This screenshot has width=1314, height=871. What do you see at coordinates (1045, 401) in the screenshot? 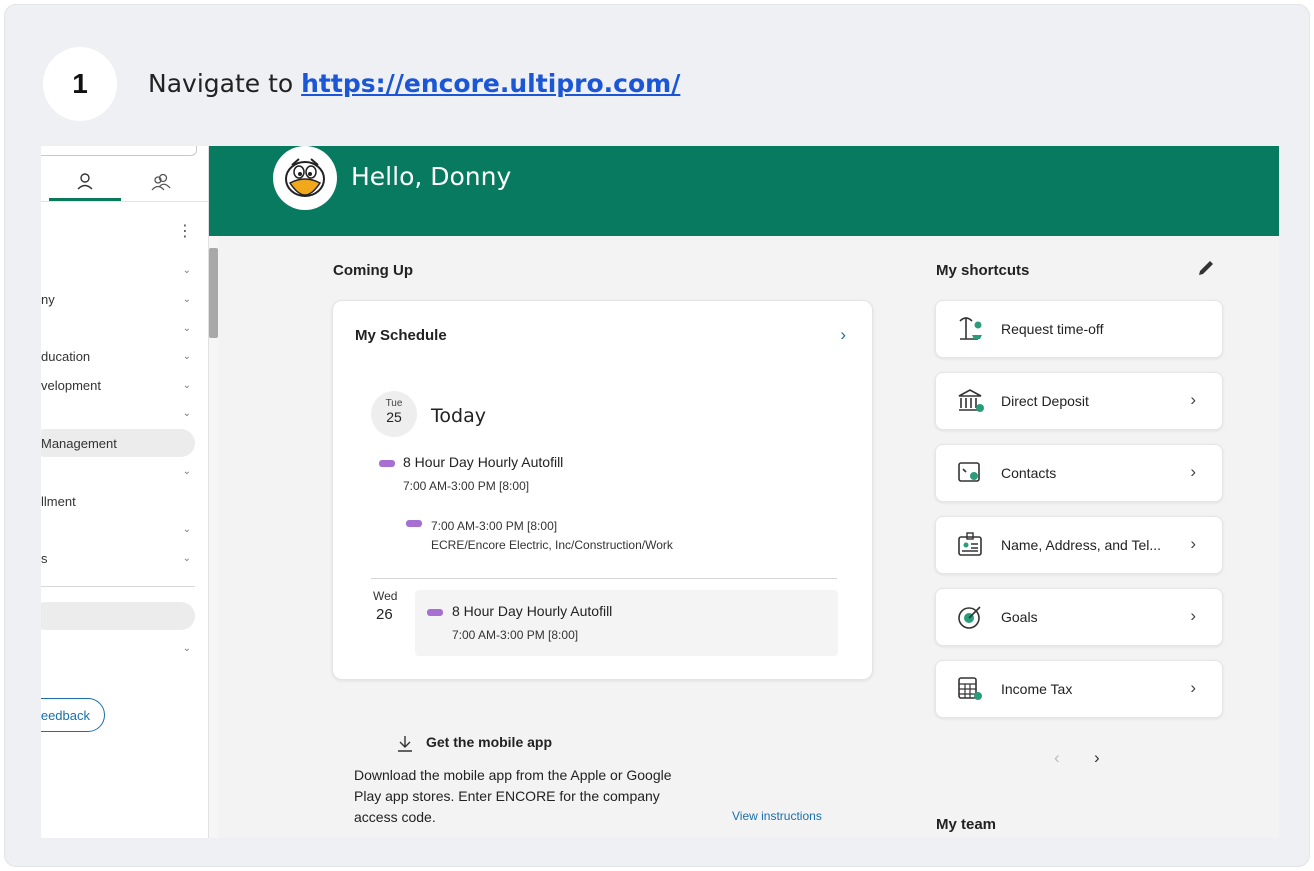
I see `shortcut-label: Direct Deposit` at bounding box center [1045, 401].